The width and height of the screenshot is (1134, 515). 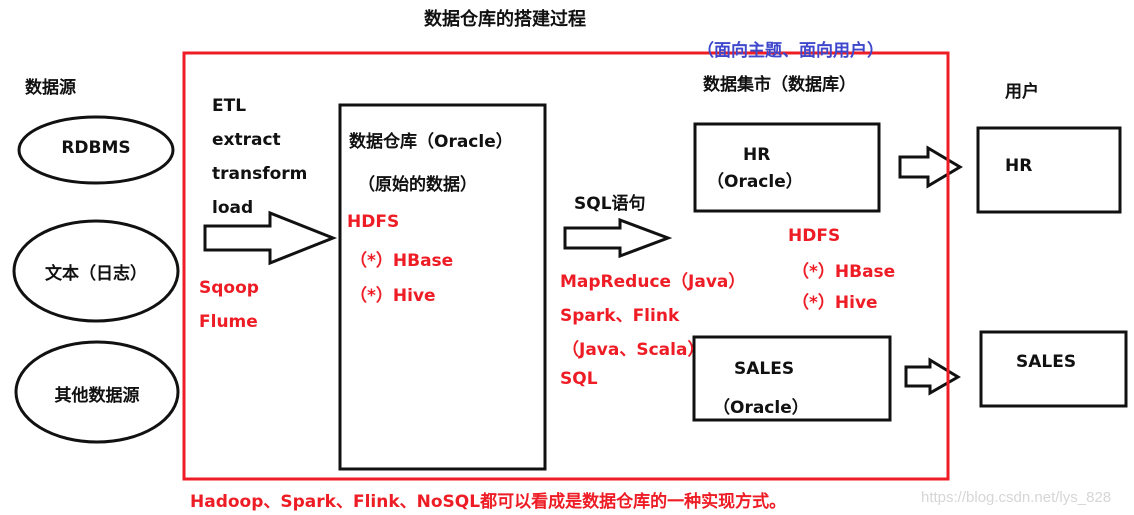 I want to click on mart-sales-sub: （Oracle）, so click(x=761, y=408).